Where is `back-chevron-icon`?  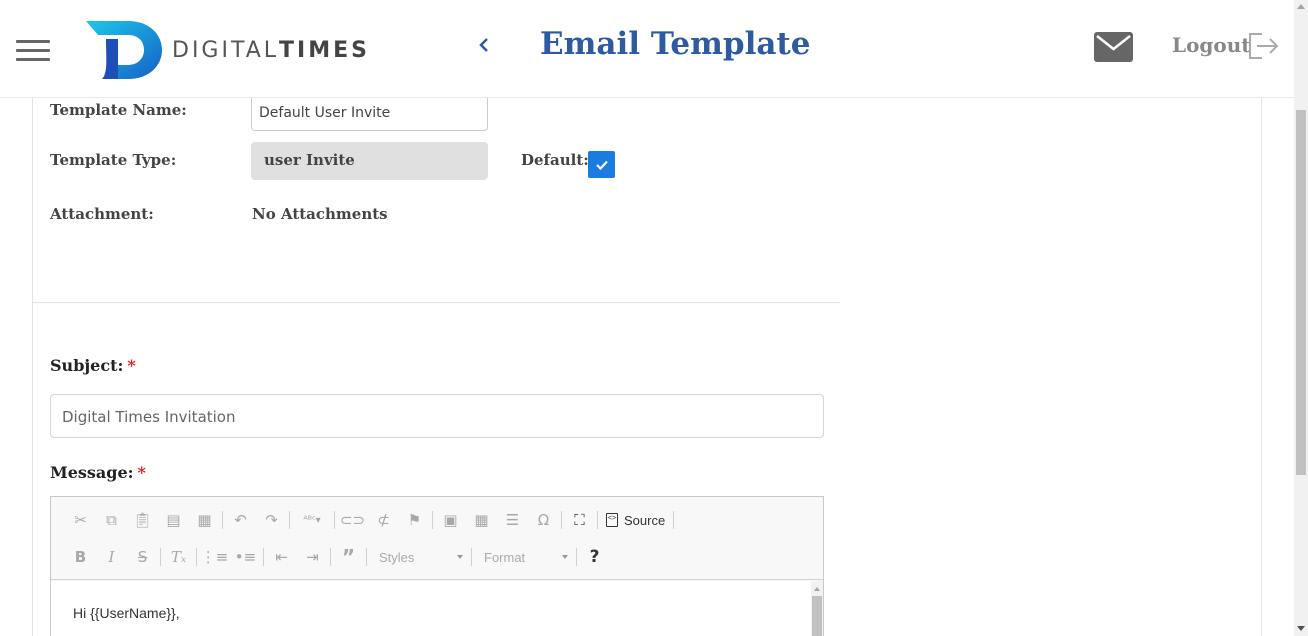 back-chevron-icon is located at coordinates (484, 46).